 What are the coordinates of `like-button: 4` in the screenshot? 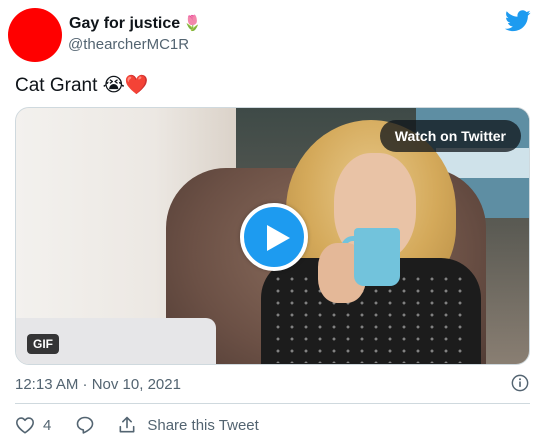 It's located at (33, 425).